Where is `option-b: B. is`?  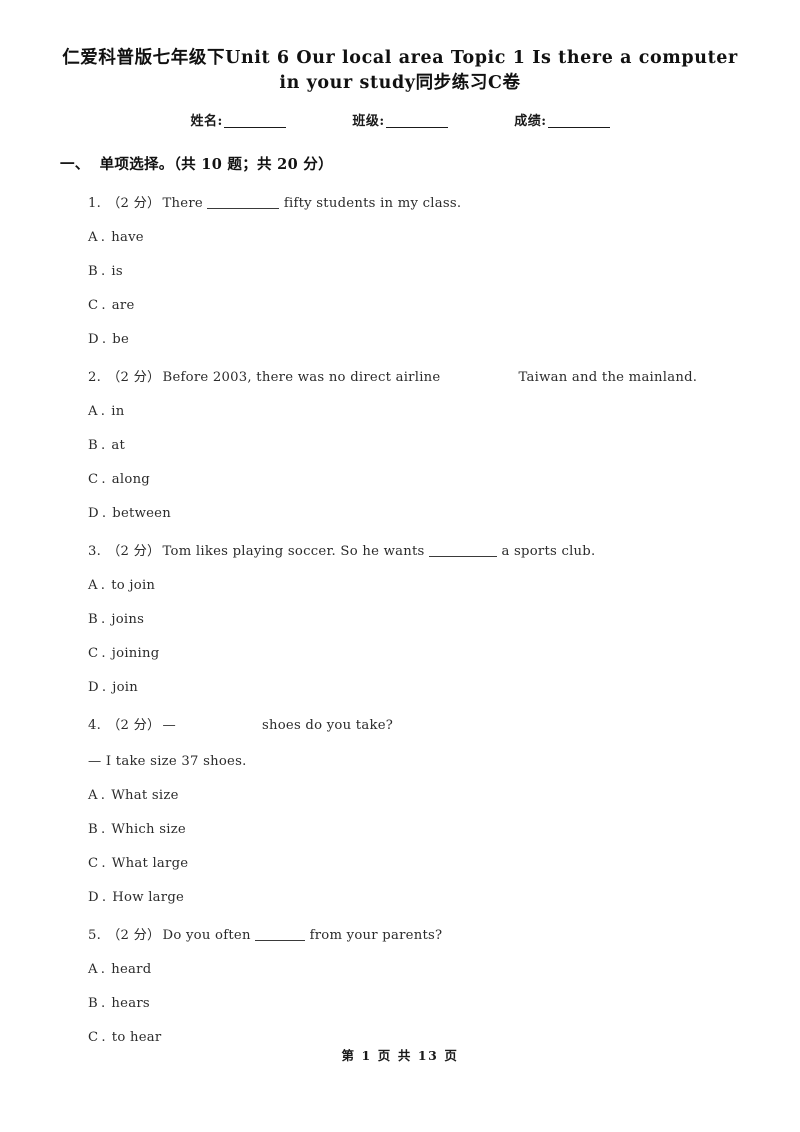
option-b: B. is is located at coordinates (400, 272).